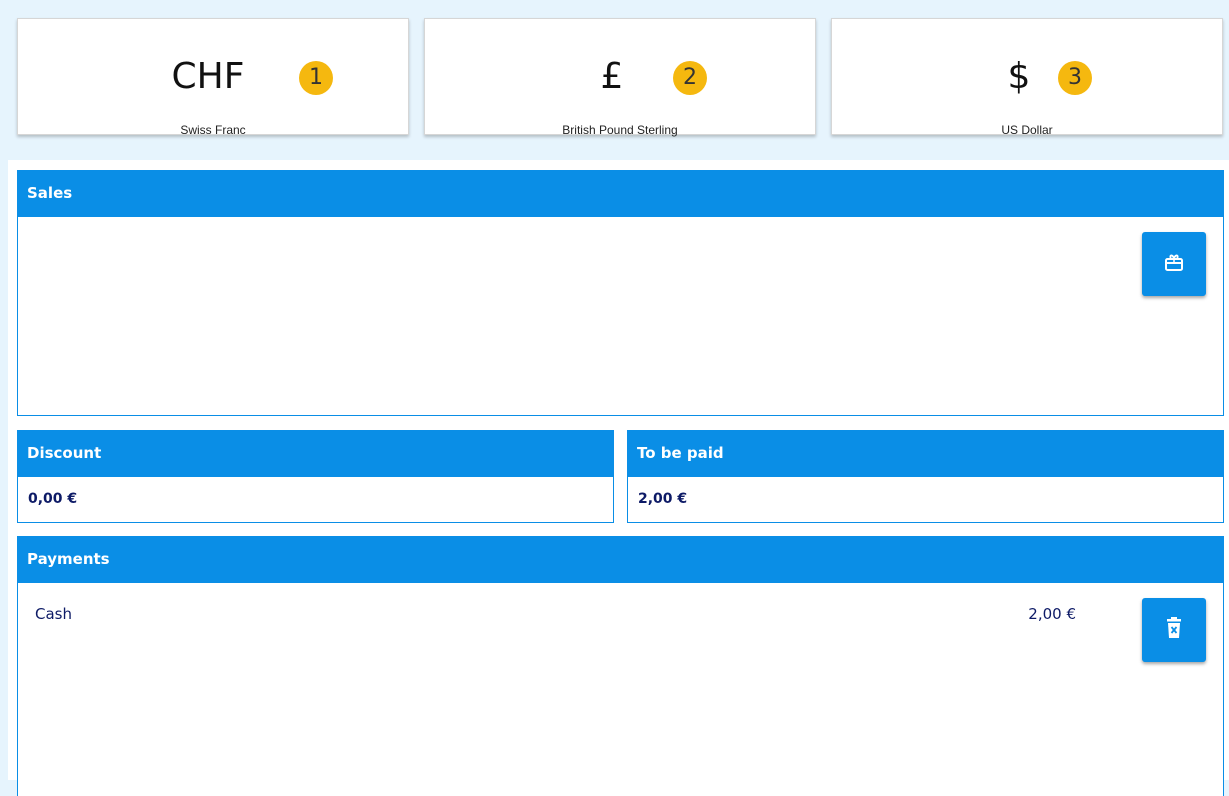  I want to click on payment-row: Cash 2,00 €, so click(620, 615).